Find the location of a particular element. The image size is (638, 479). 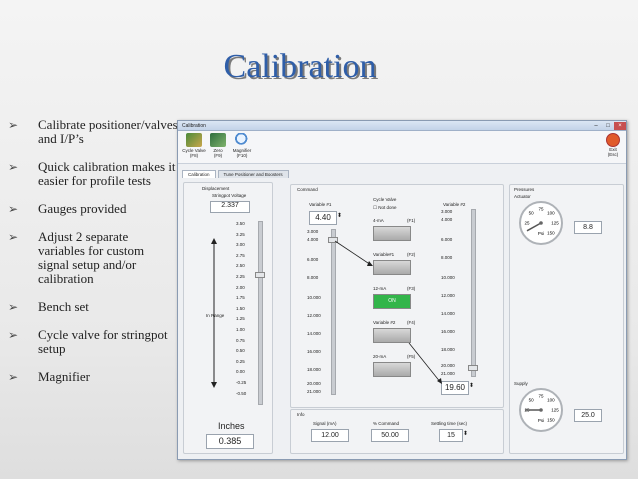

supply-pressure-display: 25.0 is located at coordinates (588, 415).